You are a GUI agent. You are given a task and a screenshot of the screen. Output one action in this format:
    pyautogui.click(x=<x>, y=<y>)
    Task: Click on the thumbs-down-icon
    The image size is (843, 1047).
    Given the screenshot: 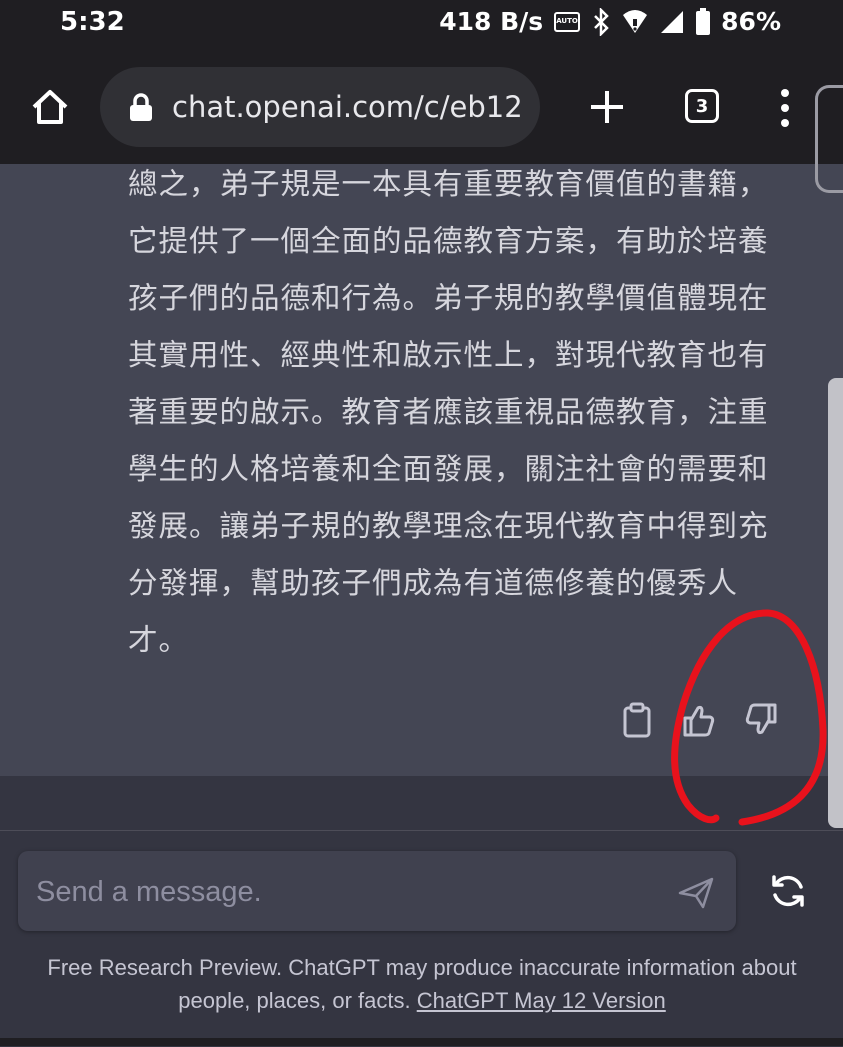 What is the action you would take?
    pyautogui.click(x=761, y=720)
    